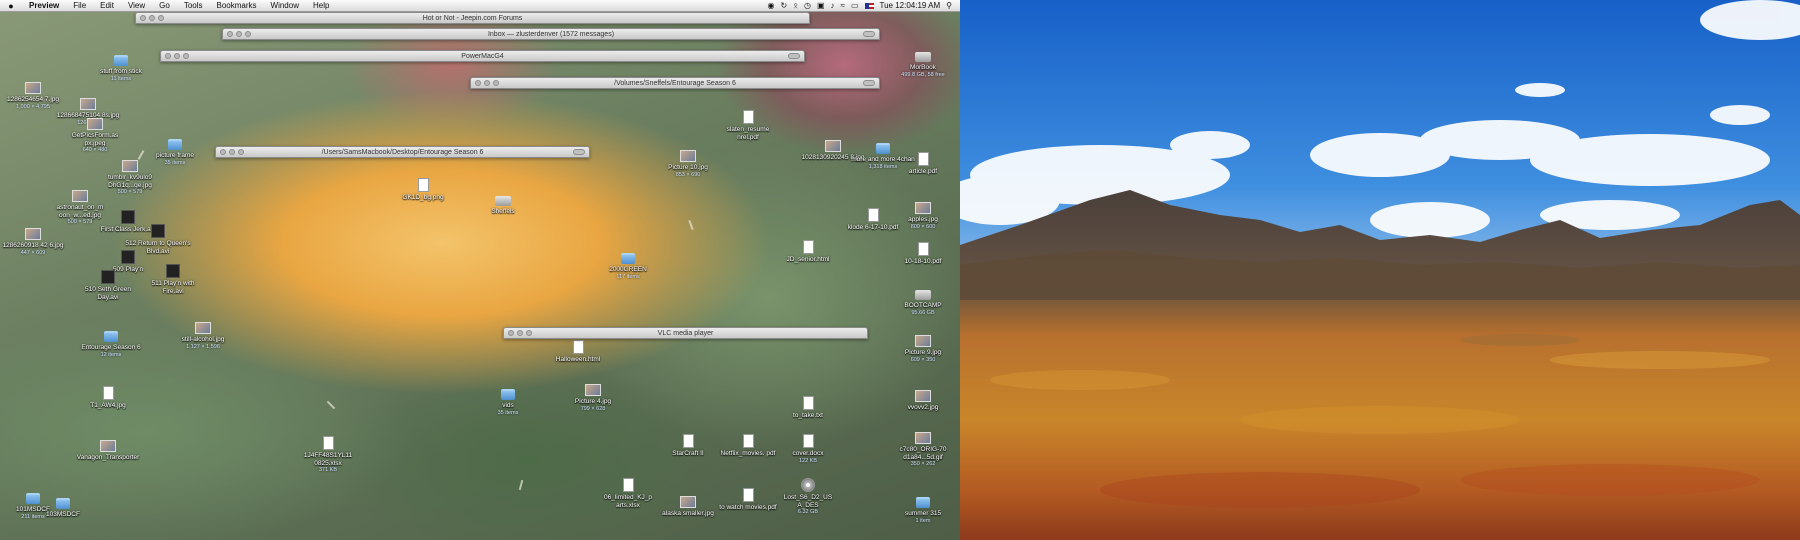 This screenshot has height=540, width=1800. What do you see at coordinates (508, 401) in the screenshot?
I see `desktop-icon: vids 35 items` at bounding box center [508, 401].